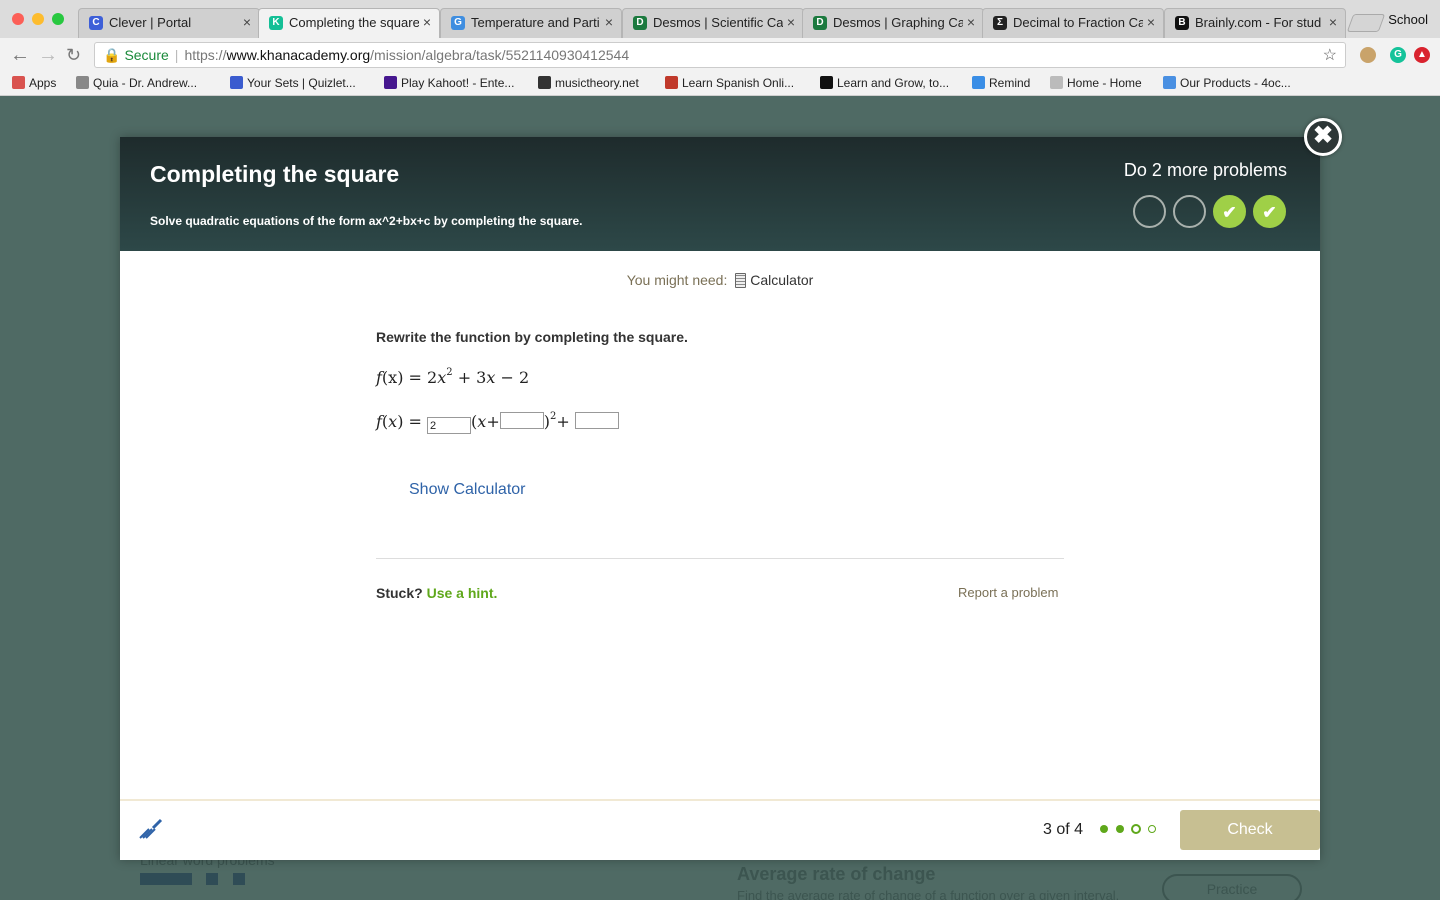  Describe the element at coordinates (276, 23) in the screenshot. I see `tab-favicon-icon: K` at that location.